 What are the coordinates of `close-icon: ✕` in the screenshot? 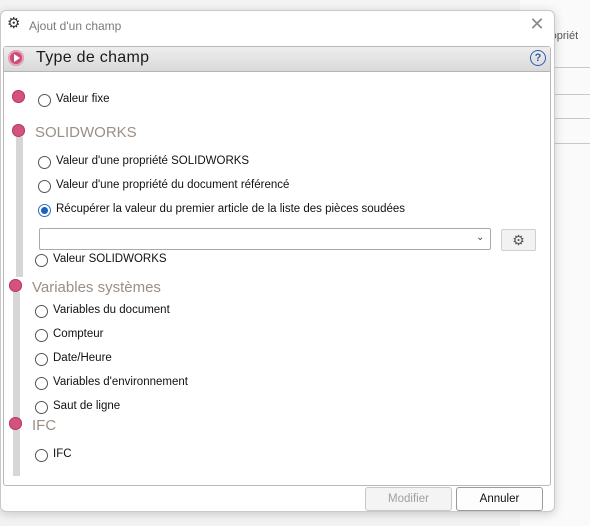 It's located at (537, 24).